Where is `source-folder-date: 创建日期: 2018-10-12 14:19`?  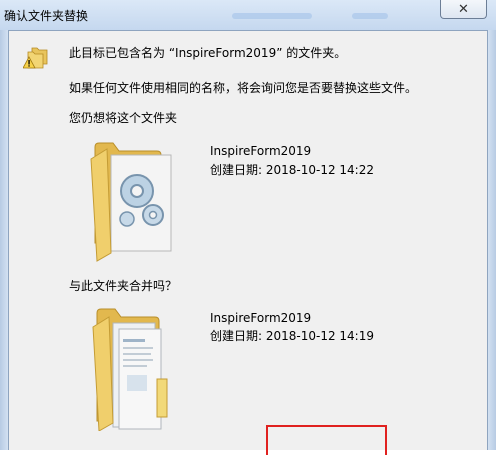
source-folder-date: 创建日期: 2018-10-12 14:19 is located at coordinates (292, 336).